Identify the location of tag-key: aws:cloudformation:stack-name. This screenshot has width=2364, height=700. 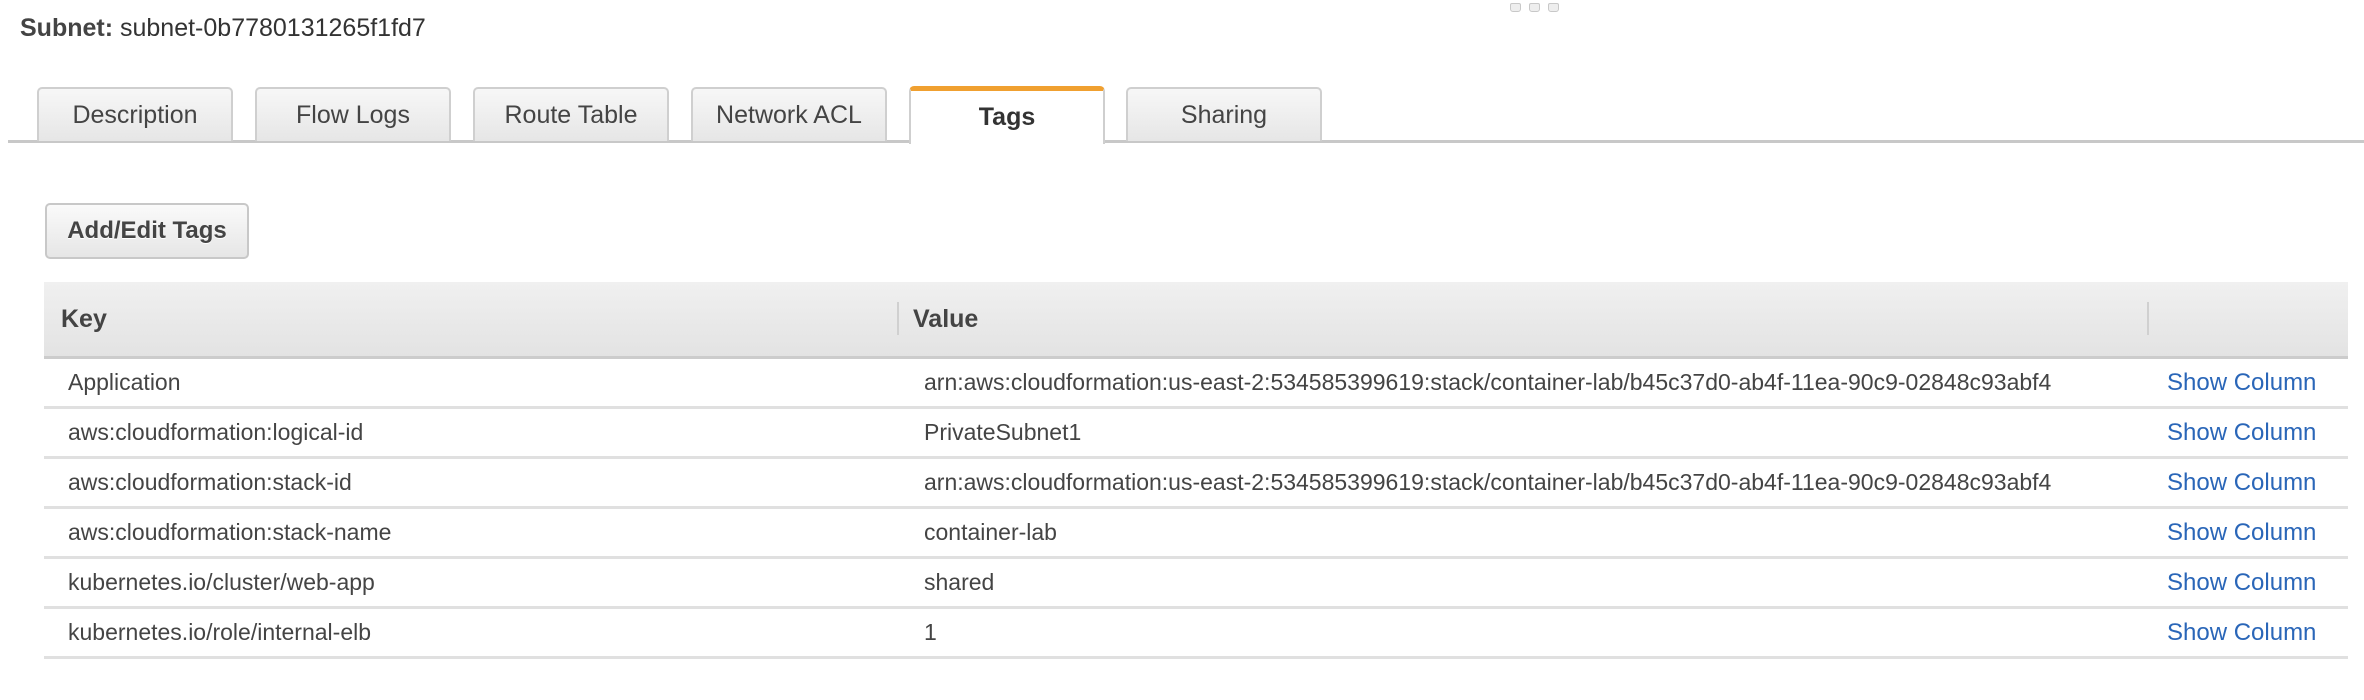
(230, 532).